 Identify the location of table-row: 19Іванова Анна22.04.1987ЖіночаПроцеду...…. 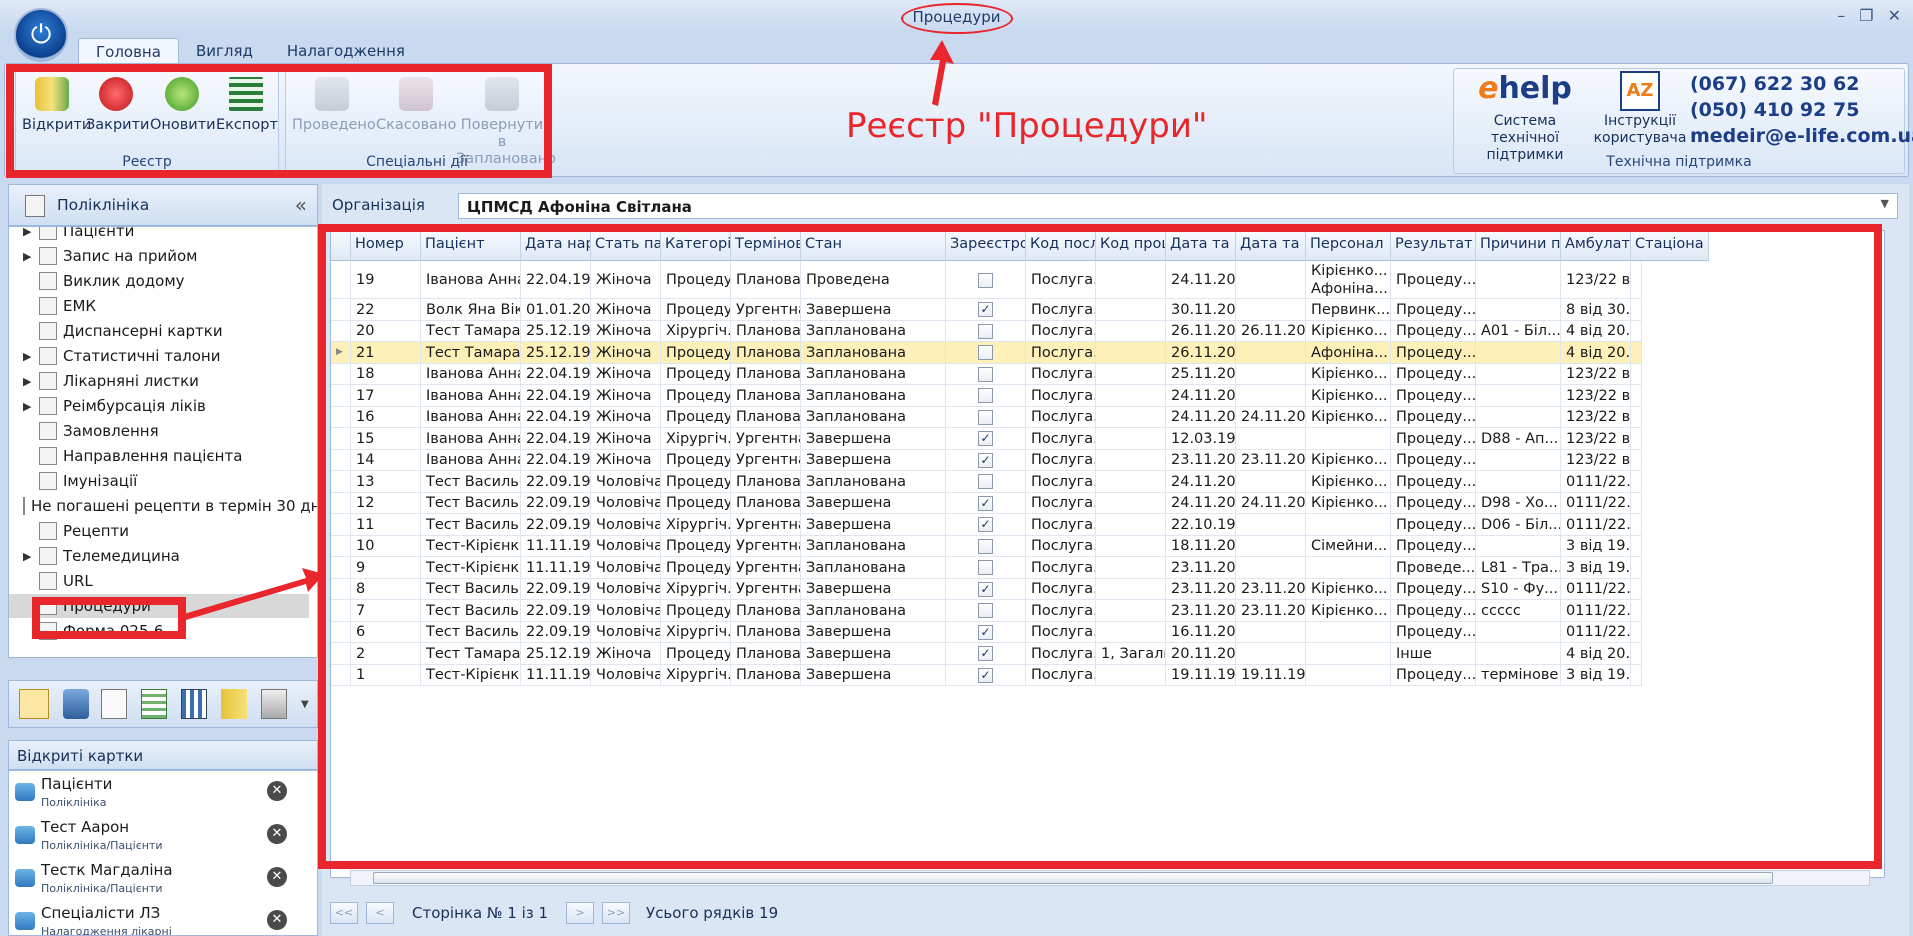
(986, 280).